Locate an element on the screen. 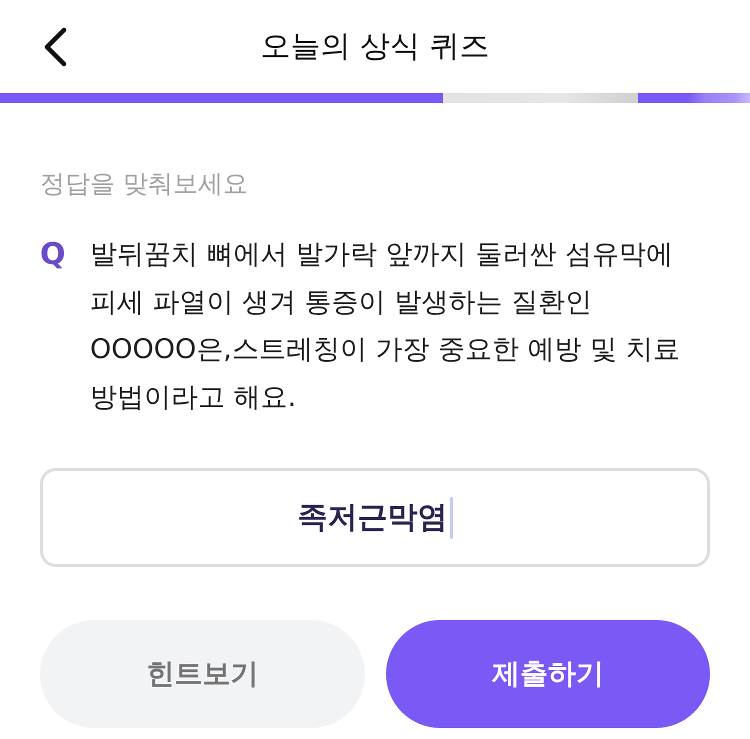  screen-title: 오늘의 상식 퀴즈 is located at coordinates (375, 47).